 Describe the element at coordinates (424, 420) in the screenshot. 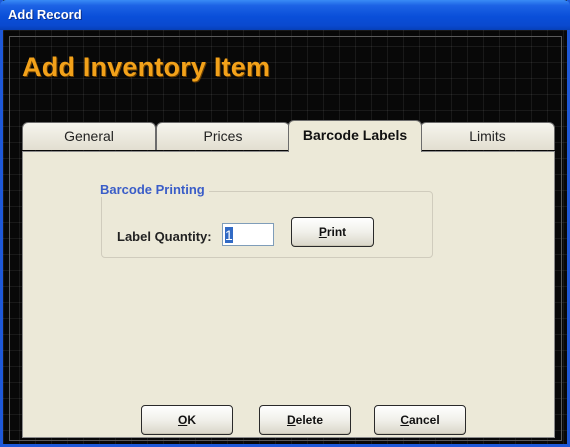

I see `cancel-button-label: ancel` at that location.